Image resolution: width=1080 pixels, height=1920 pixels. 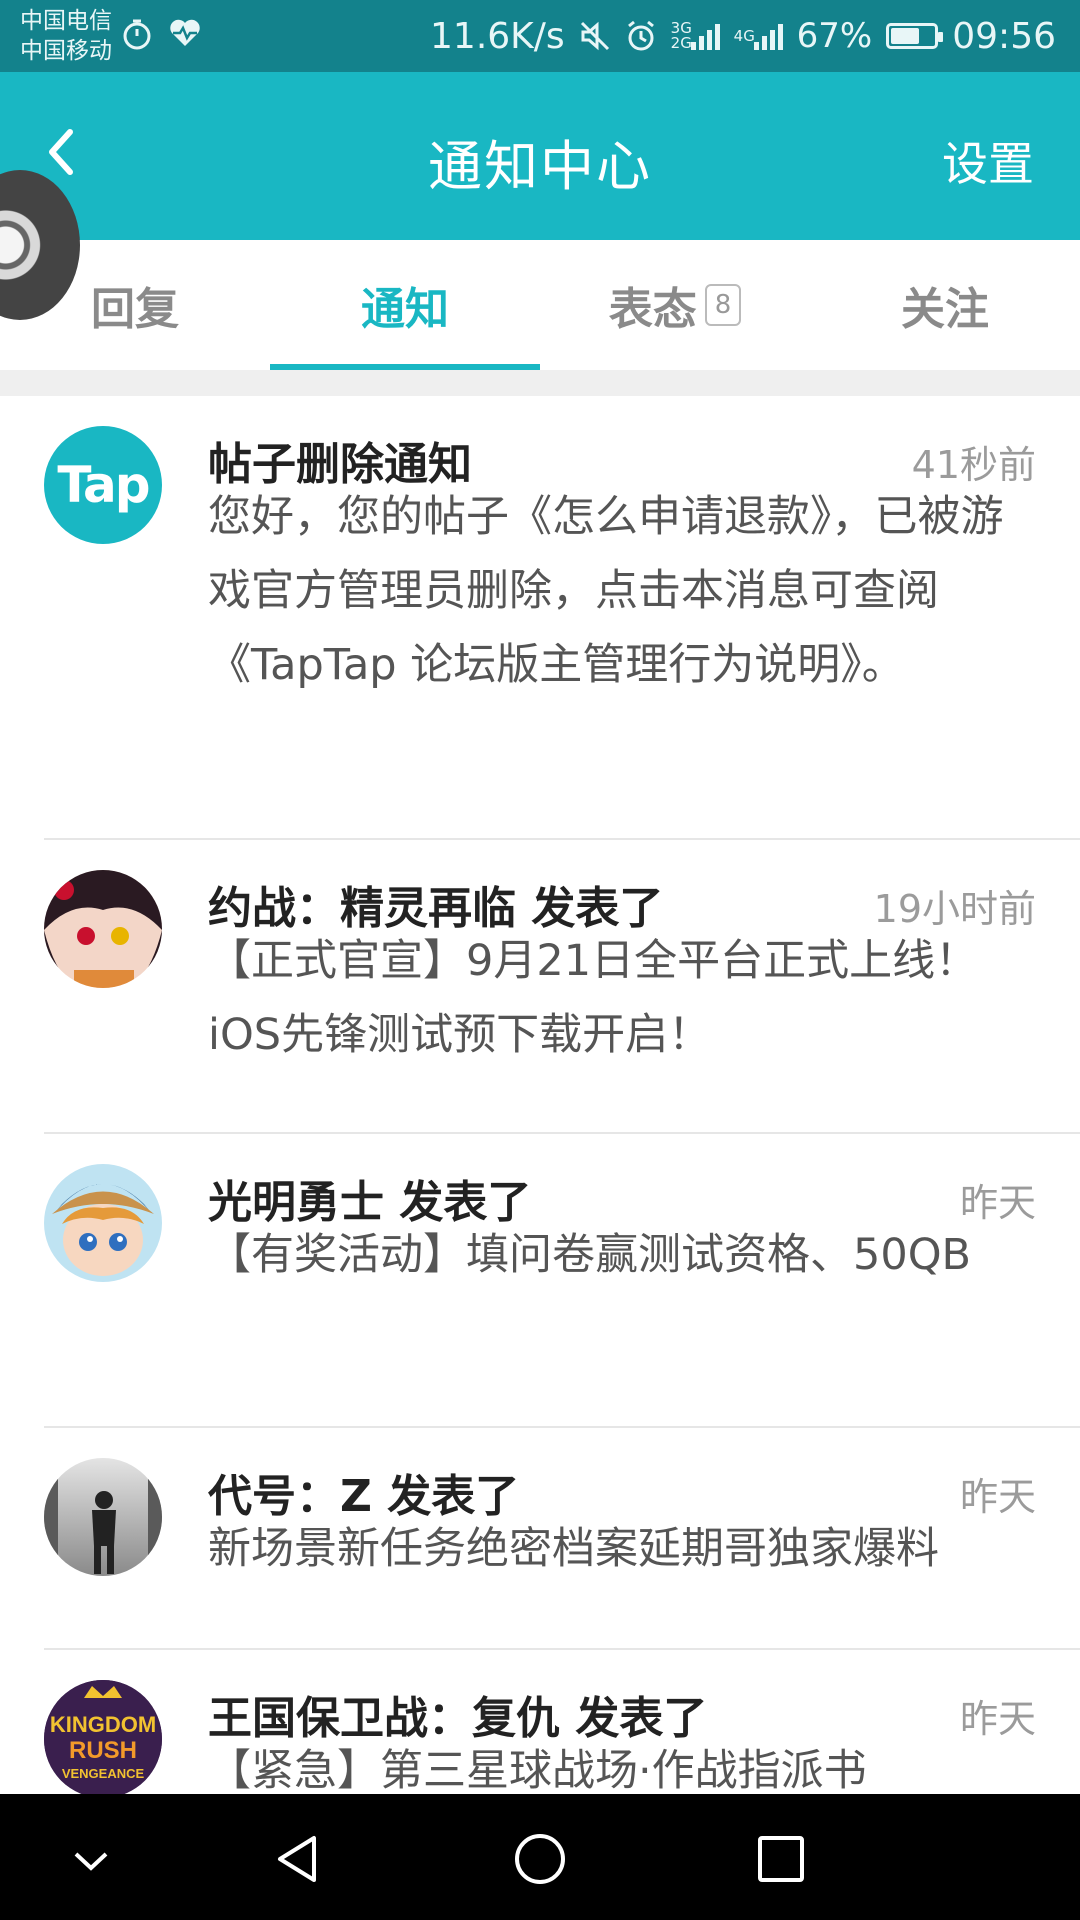 I want to click on mute-icon, so click(x=594, y=36).